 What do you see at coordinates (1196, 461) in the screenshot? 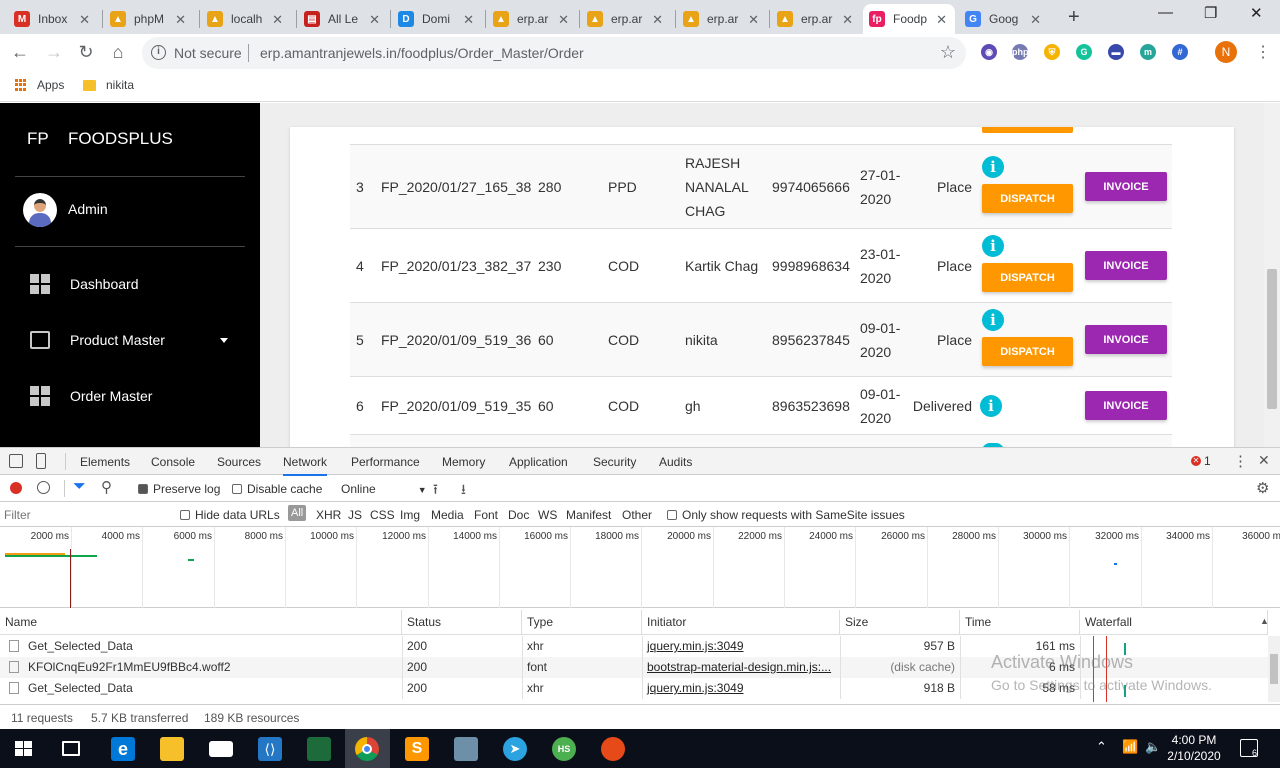
I see `error-icon: ✕` at bounding box center [1196, 461].